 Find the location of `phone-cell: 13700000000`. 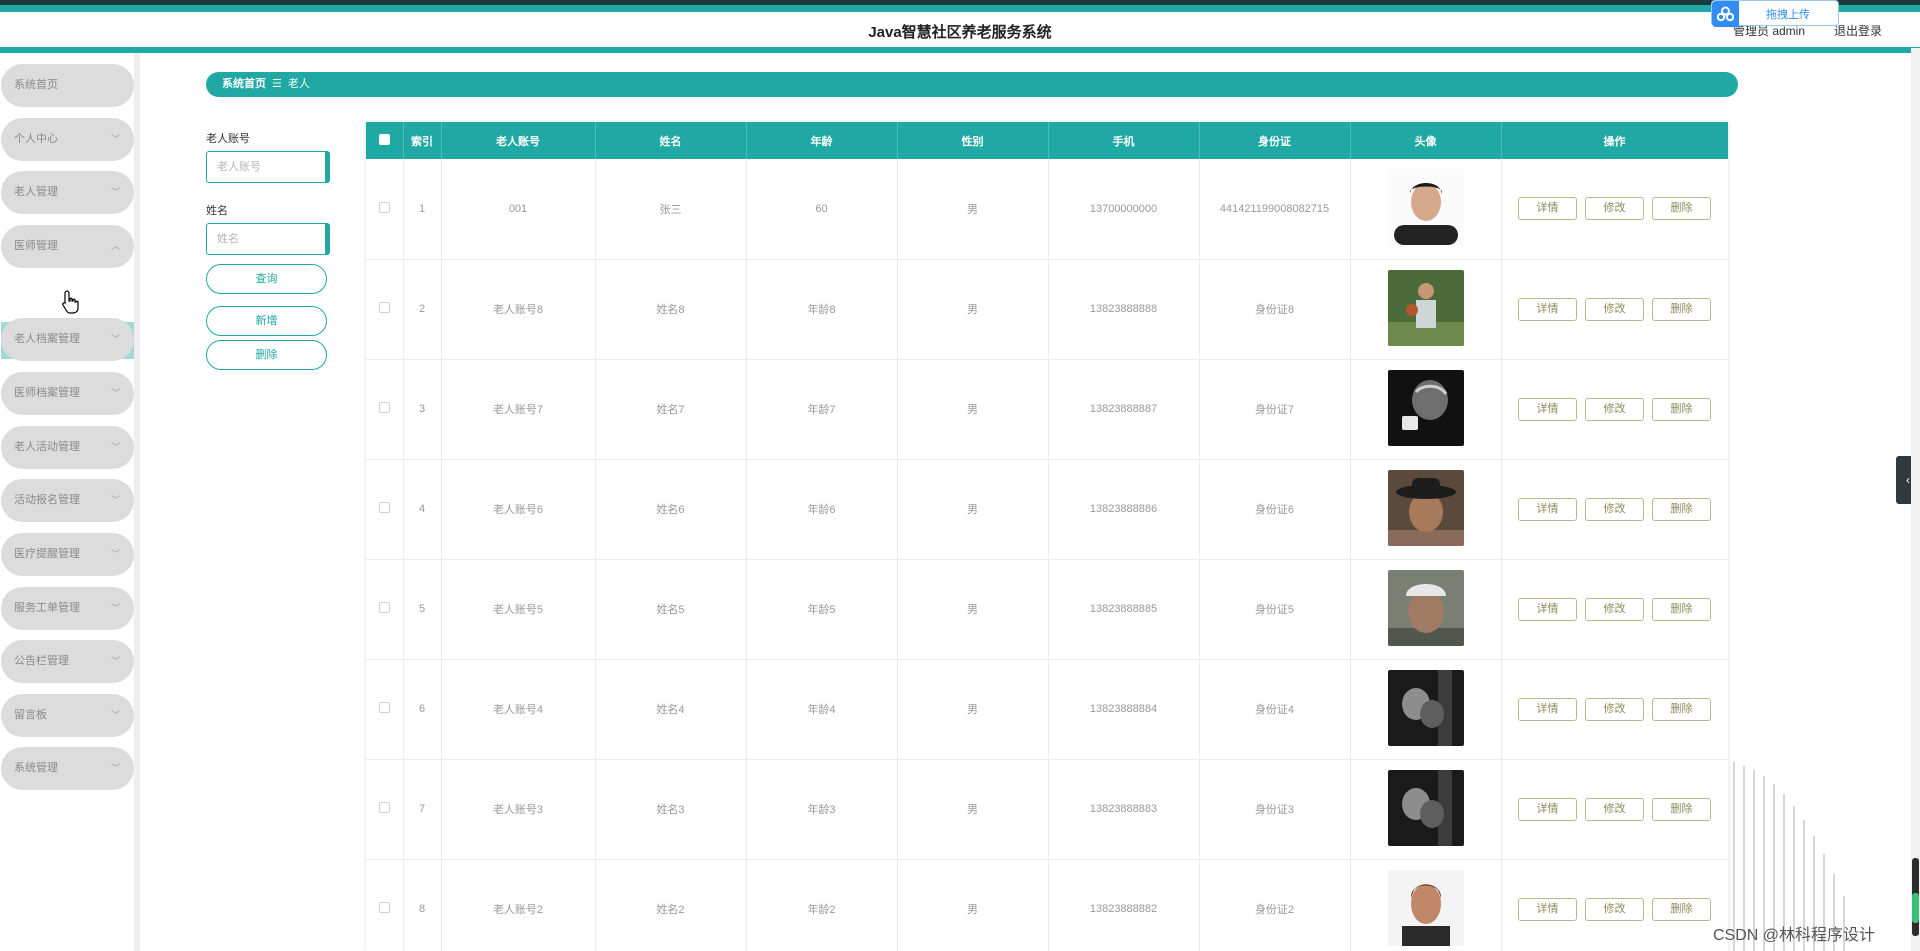

phone-cell: 13700000000 is located at coordinates (1124, 209).